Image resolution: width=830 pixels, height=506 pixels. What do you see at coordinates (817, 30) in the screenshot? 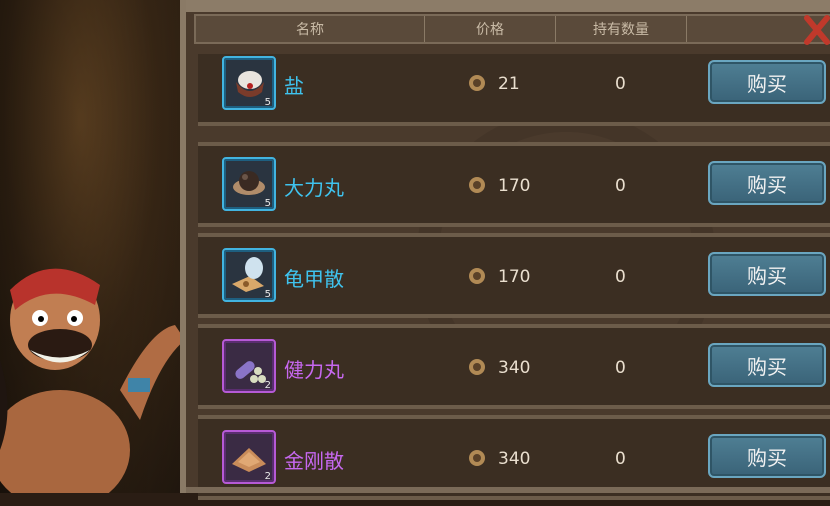
I see `close-icon` at bounding box center [817, 30].